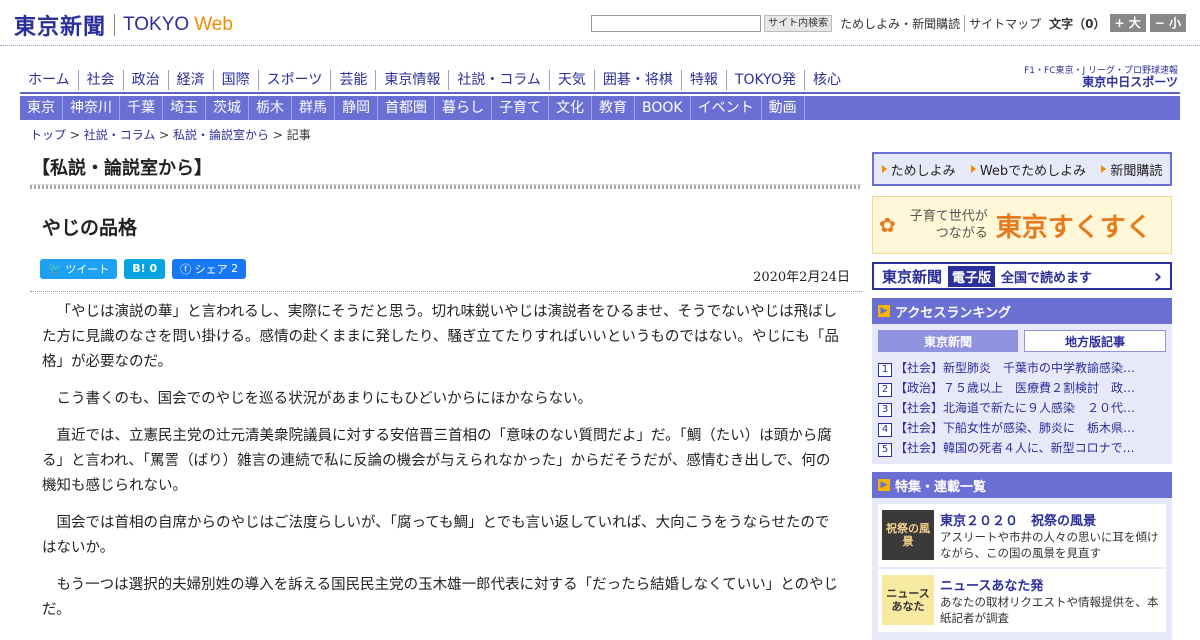  I want to click on nav-event: イベント, so click(726, 108).